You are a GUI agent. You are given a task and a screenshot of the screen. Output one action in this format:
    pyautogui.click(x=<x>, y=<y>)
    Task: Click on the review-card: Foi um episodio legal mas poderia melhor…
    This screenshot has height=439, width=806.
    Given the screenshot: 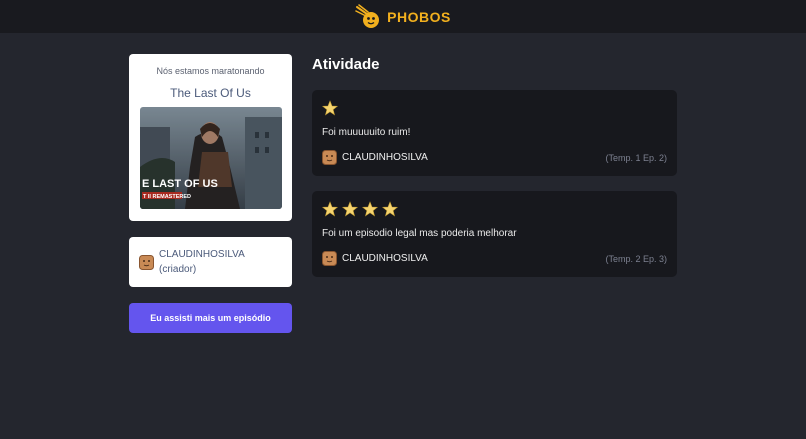 What is the action you would take?
    pyautogui.click(x=494, y=234)
    